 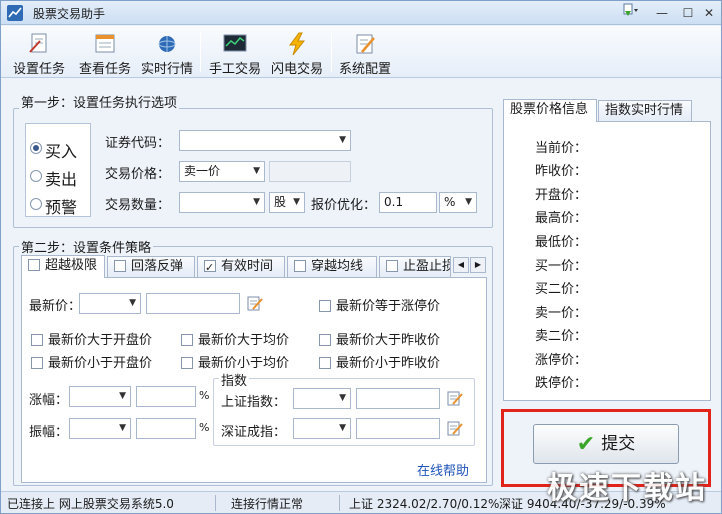 I want to click on tab-label: 指数实时行情, so click(x=644, y=110).